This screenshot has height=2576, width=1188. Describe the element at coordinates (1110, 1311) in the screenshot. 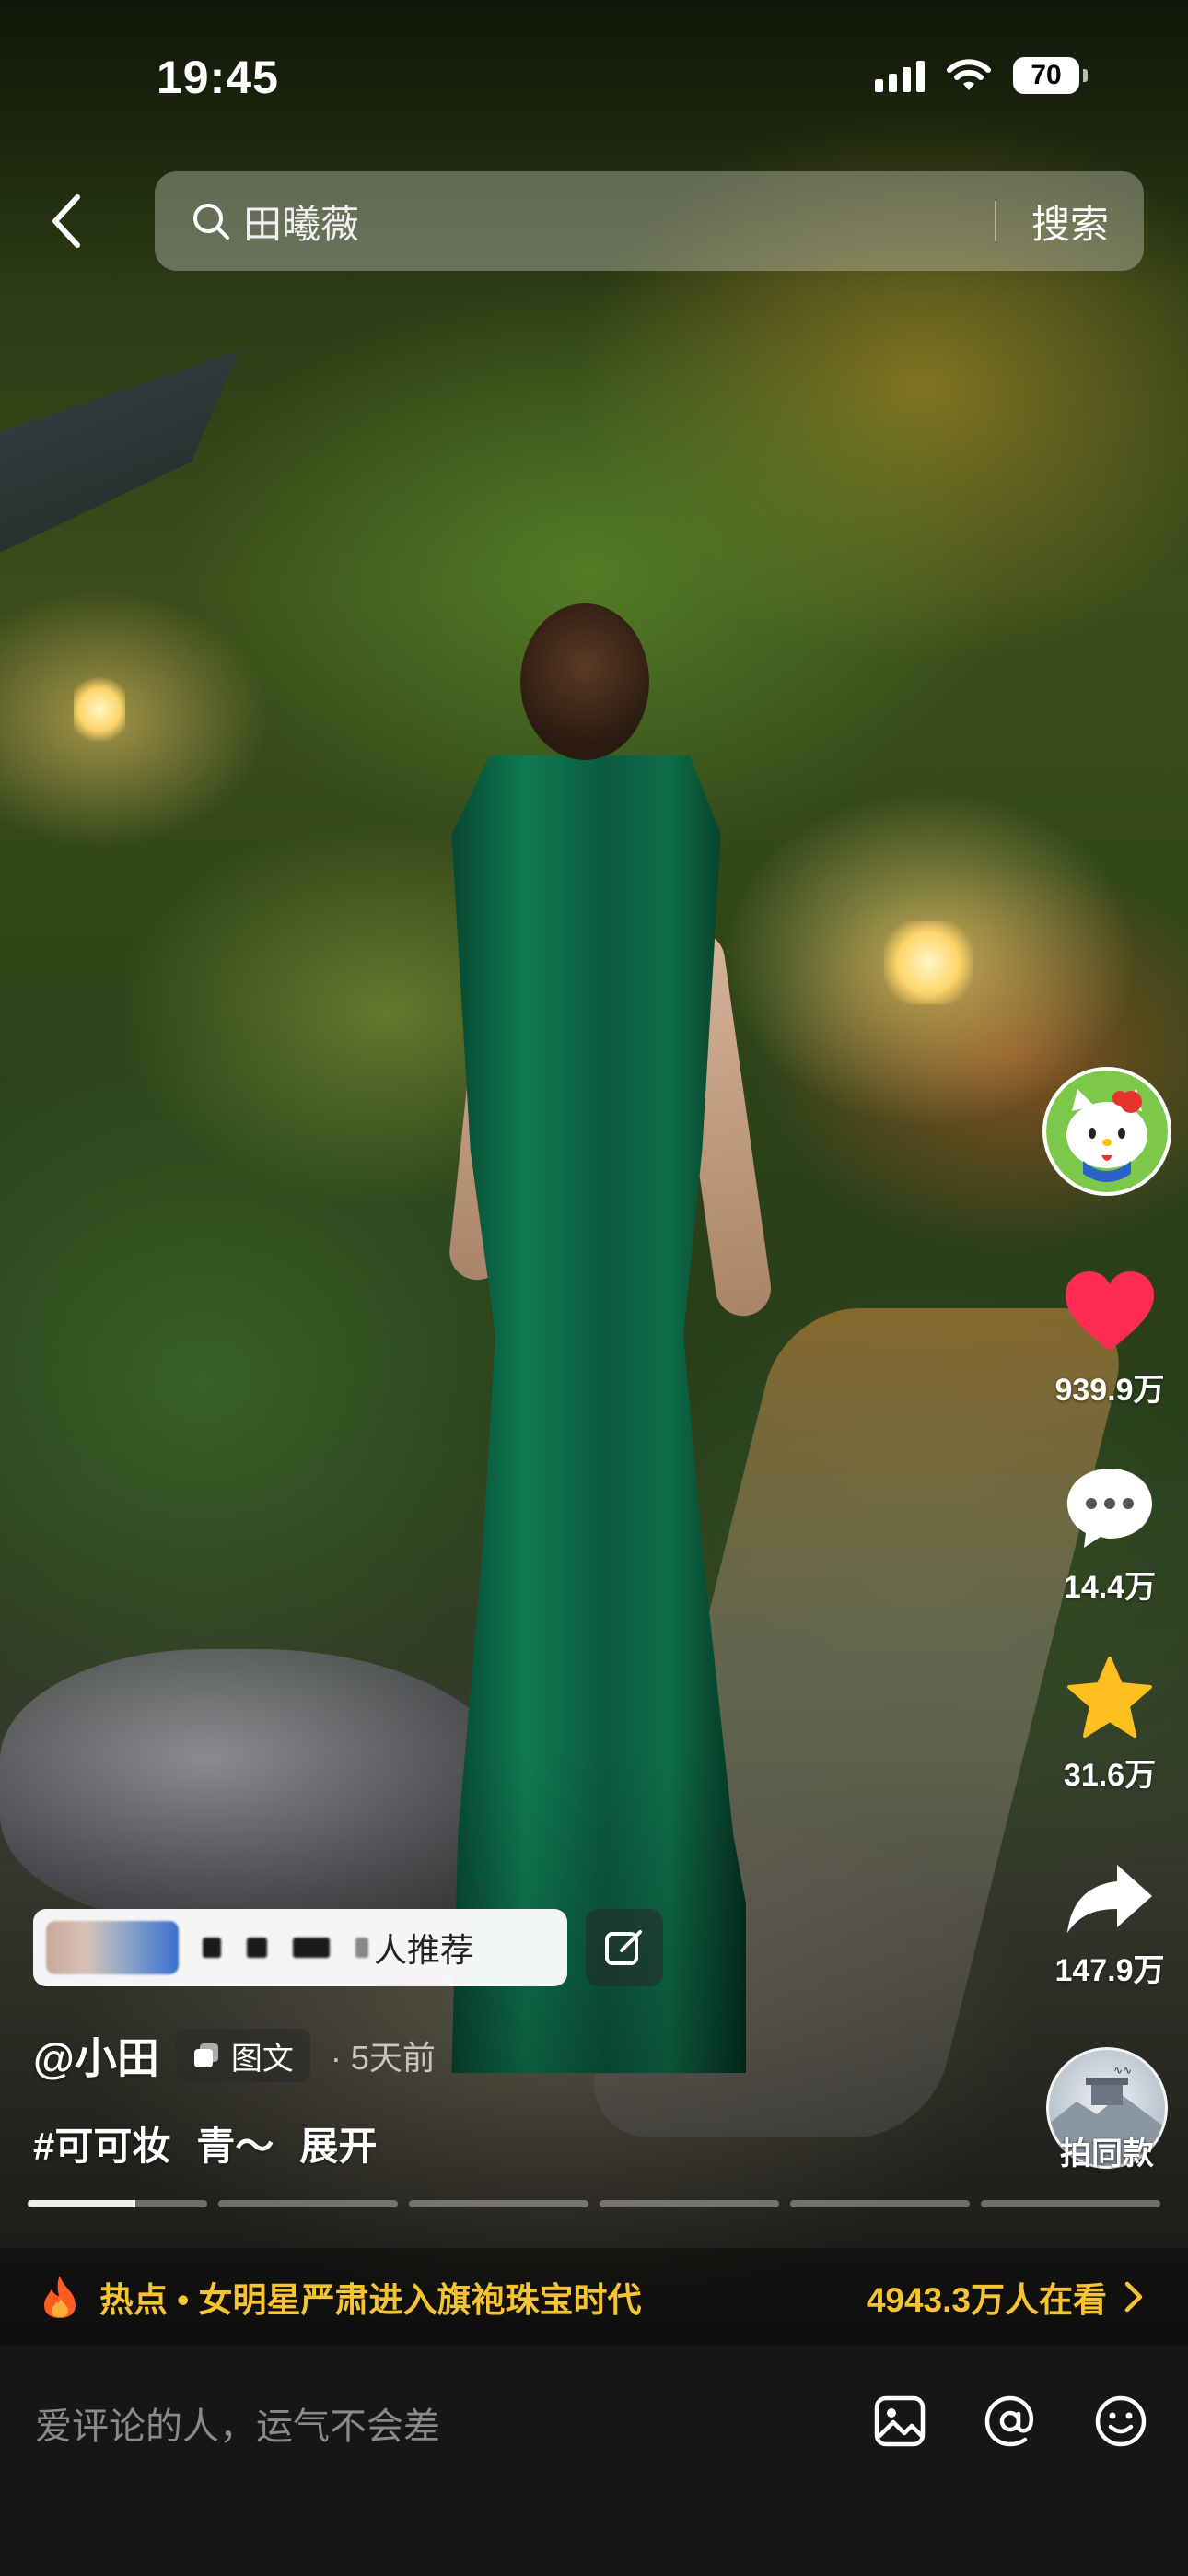

I see `heart-icon` at that location.